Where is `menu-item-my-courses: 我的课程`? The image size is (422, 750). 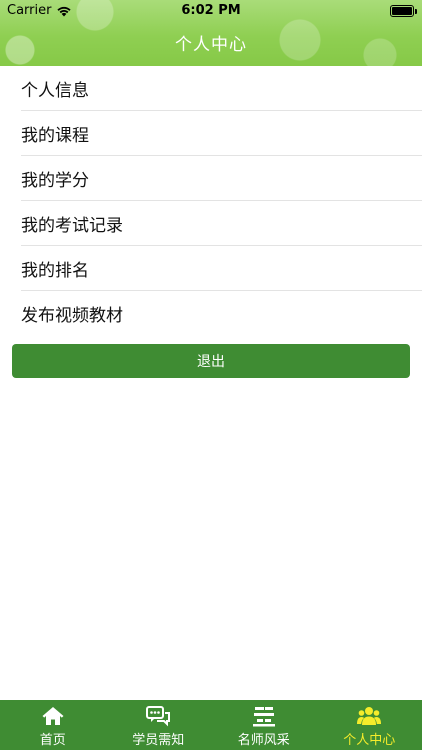
menu-item-my-courses: 我的课程 is located at coordinates (211, 133).